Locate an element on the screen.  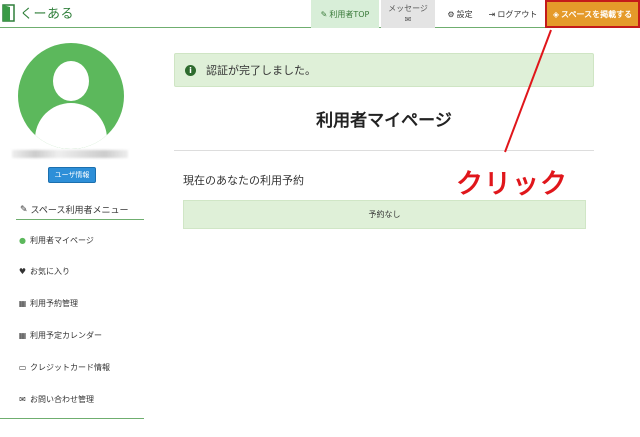
blurred-user-name is located at coordinates (70, 154).